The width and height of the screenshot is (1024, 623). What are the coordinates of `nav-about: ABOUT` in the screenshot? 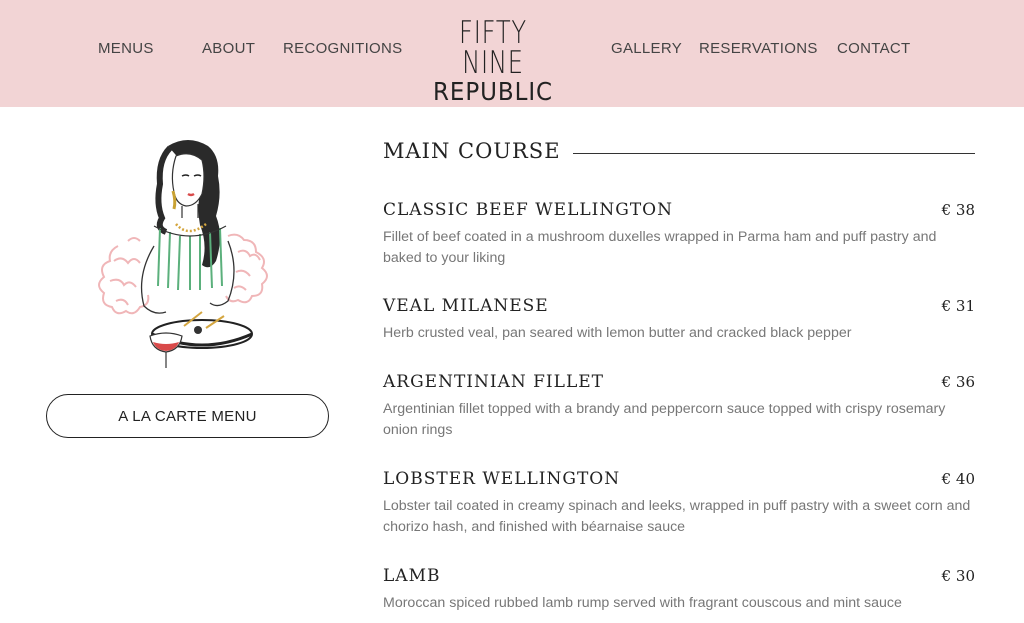 It's located at (228, 48).